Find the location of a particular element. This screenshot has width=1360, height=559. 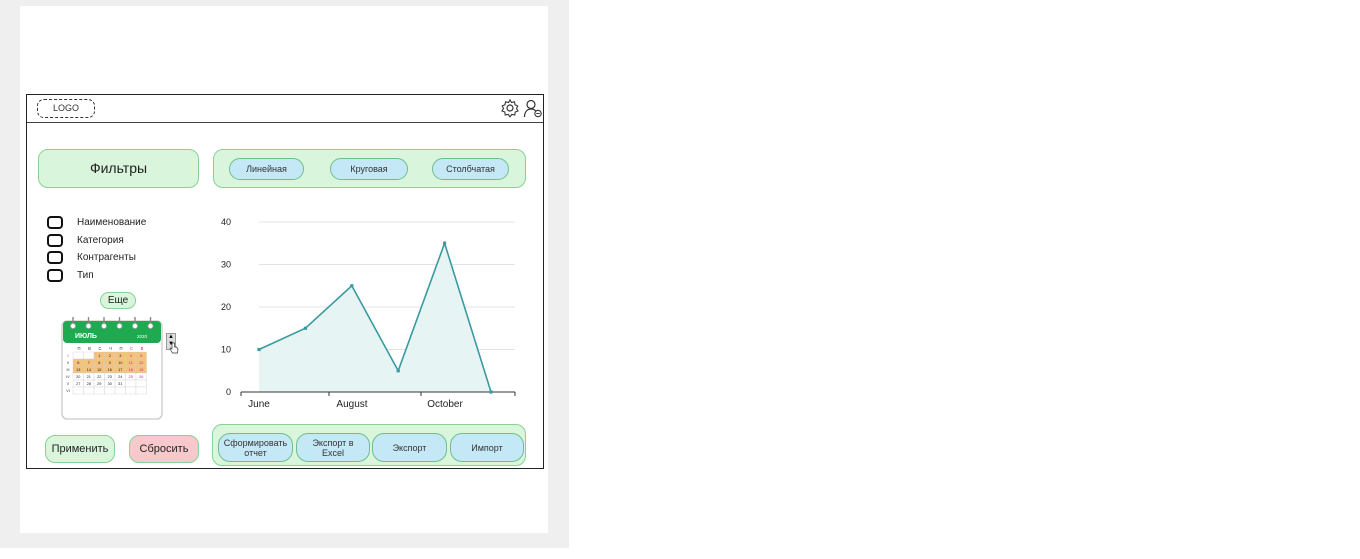

filter-label: Тип is located at coordinates (85, 275).